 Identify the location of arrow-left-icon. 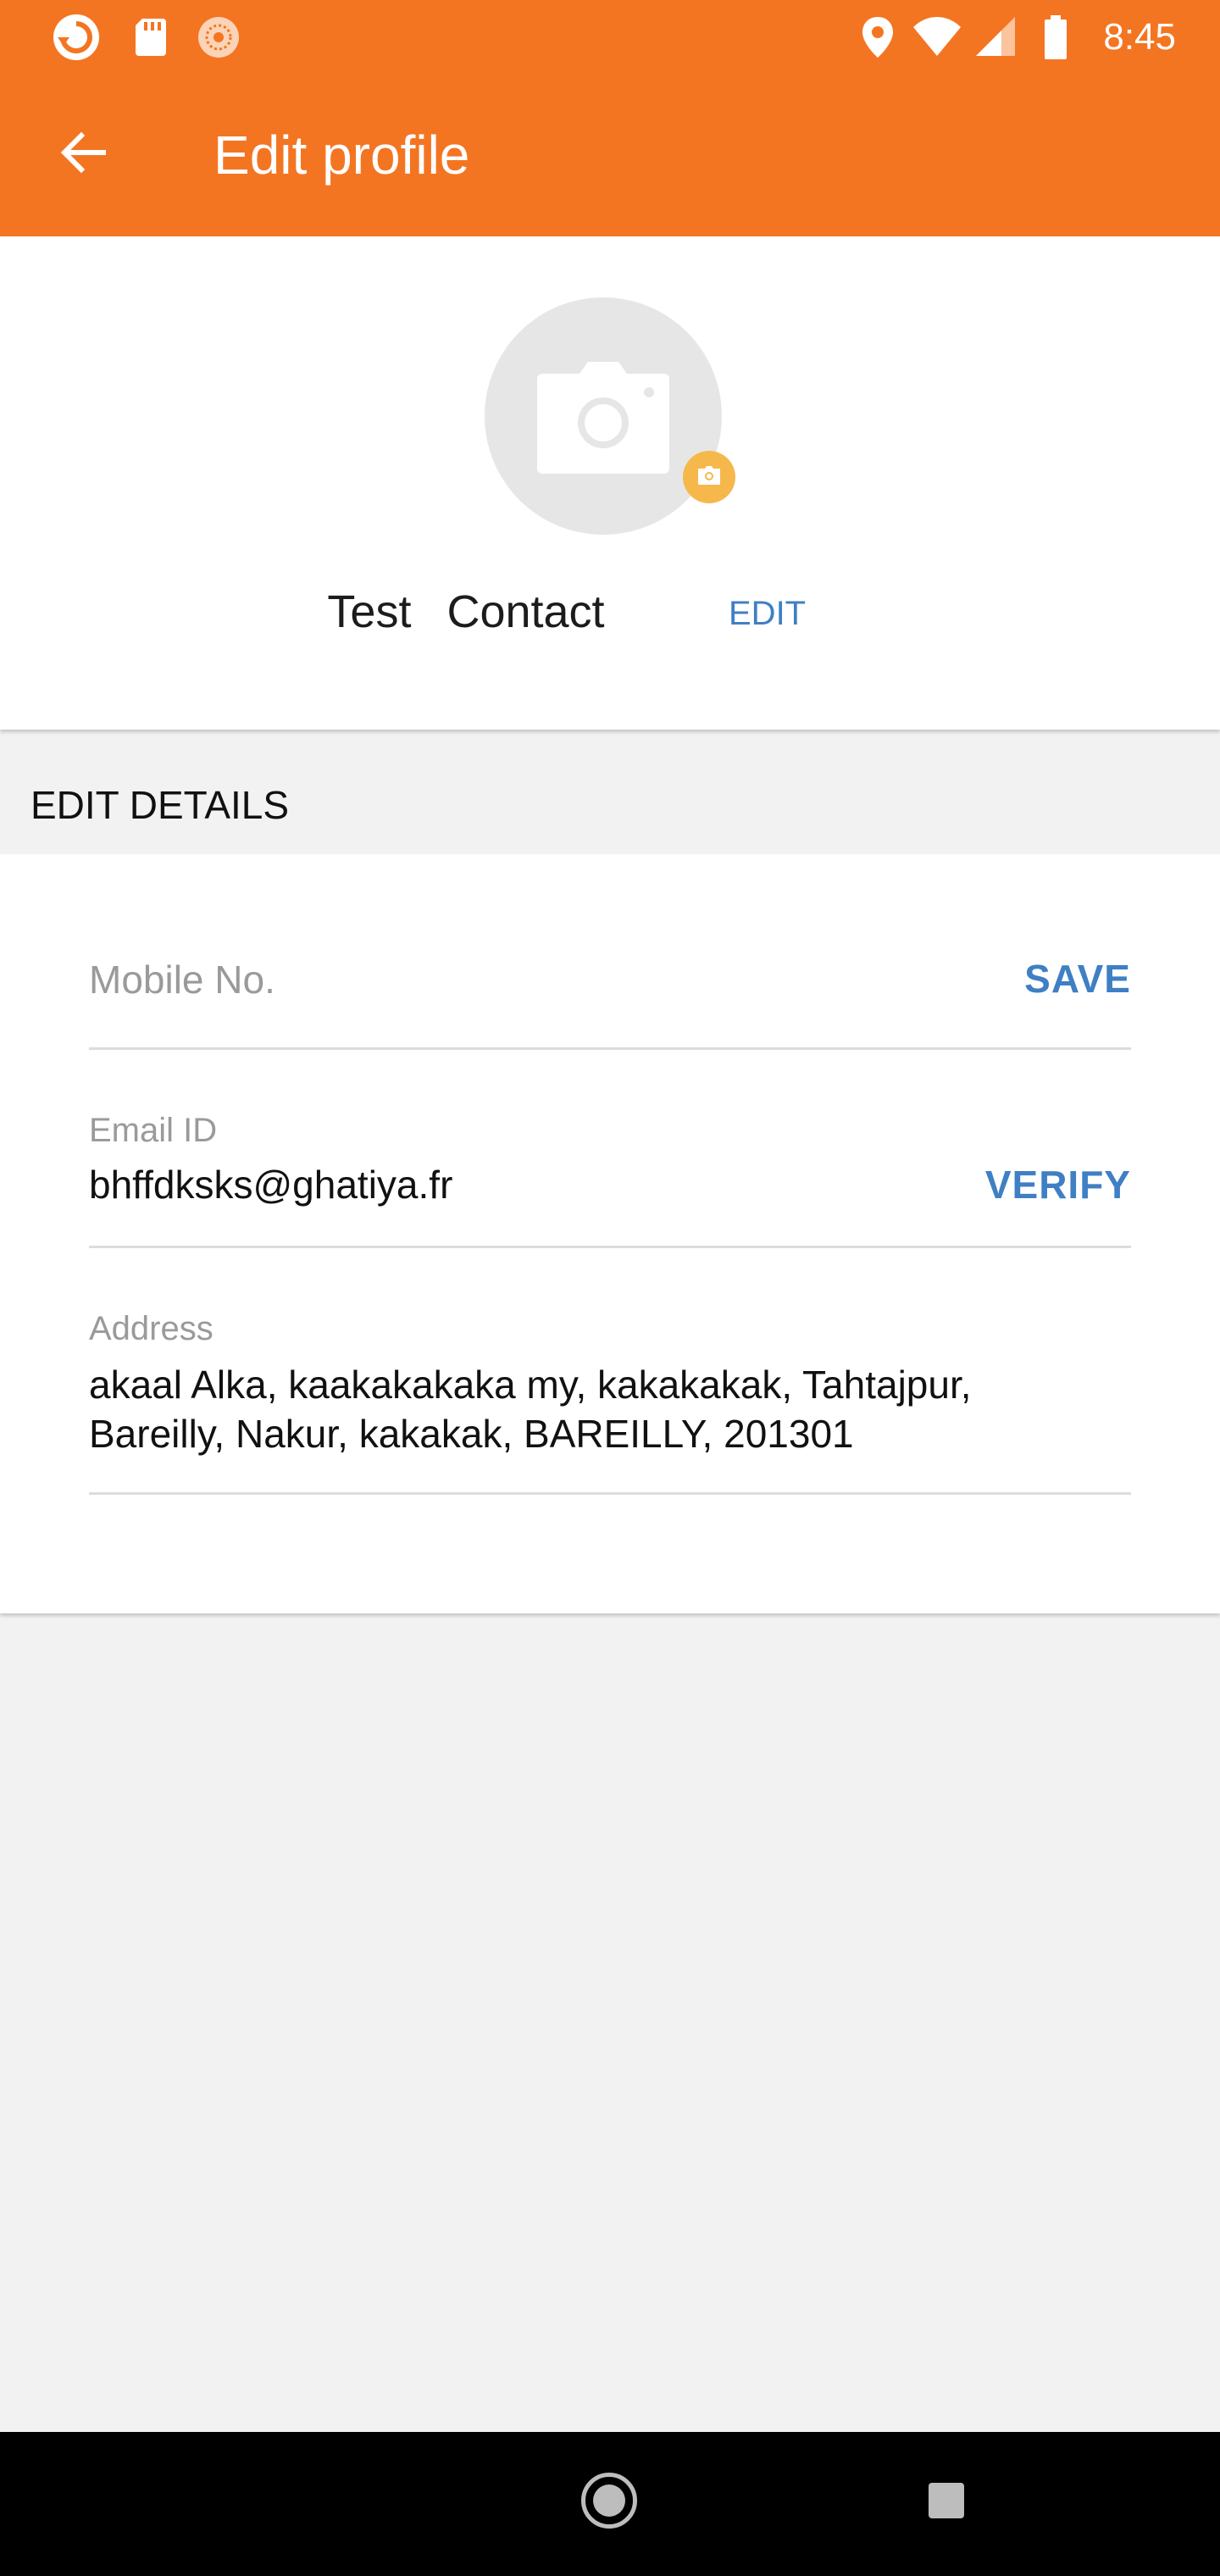
(83, 154).